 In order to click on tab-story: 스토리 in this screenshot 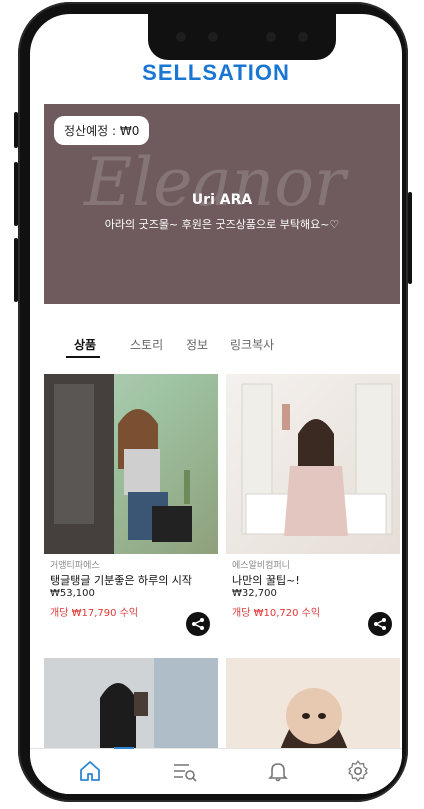, I will do `click(146, 344)`.